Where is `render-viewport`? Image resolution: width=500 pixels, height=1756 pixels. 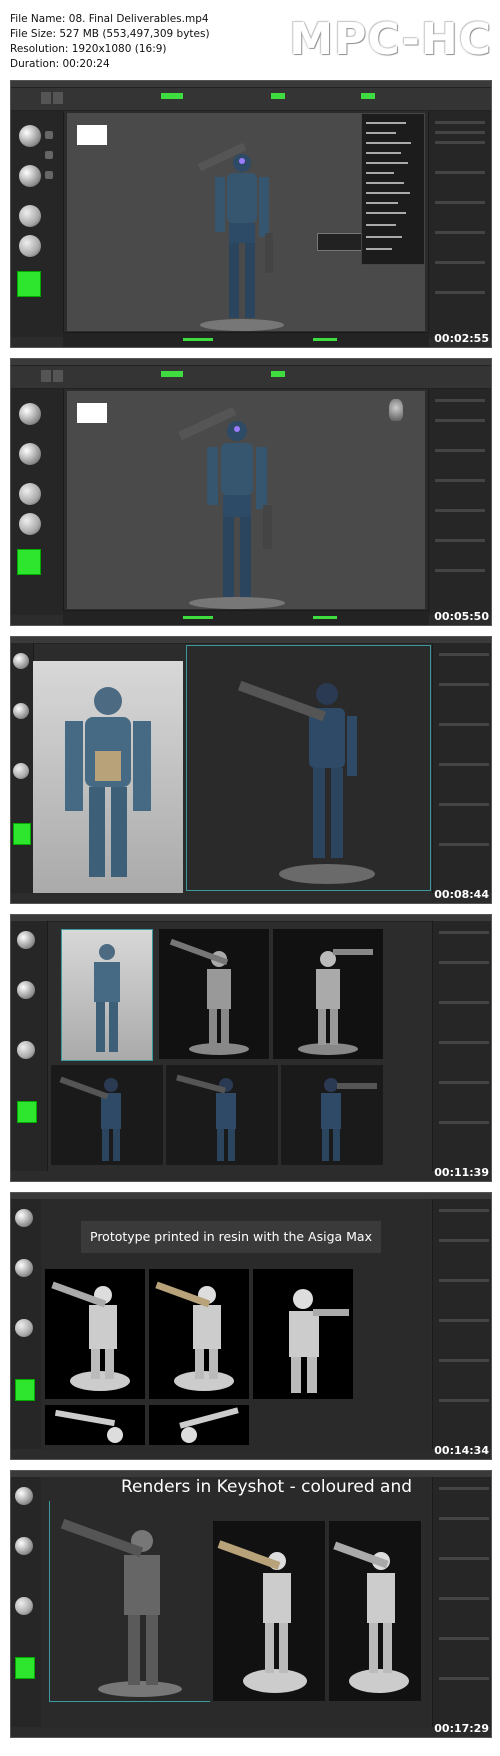
render-viewport is located at coordinates (308, 768).